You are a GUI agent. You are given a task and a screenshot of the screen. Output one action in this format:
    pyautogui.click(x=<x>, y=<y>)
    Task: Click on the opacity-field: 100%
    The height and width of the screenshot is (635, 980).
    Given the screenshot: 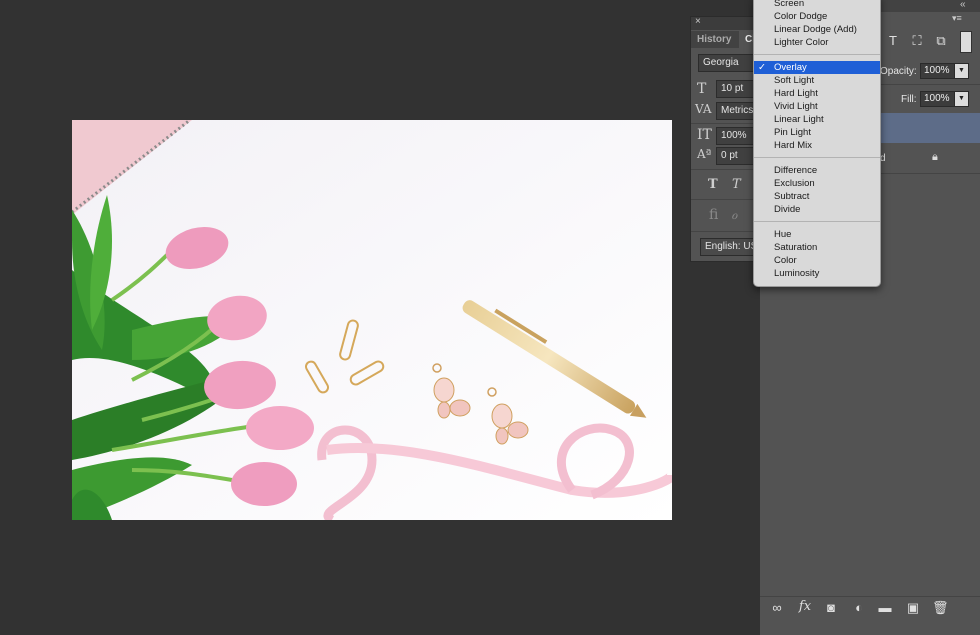 What is the action you would take?
    pyautogui.click(x=937, y=71)
    